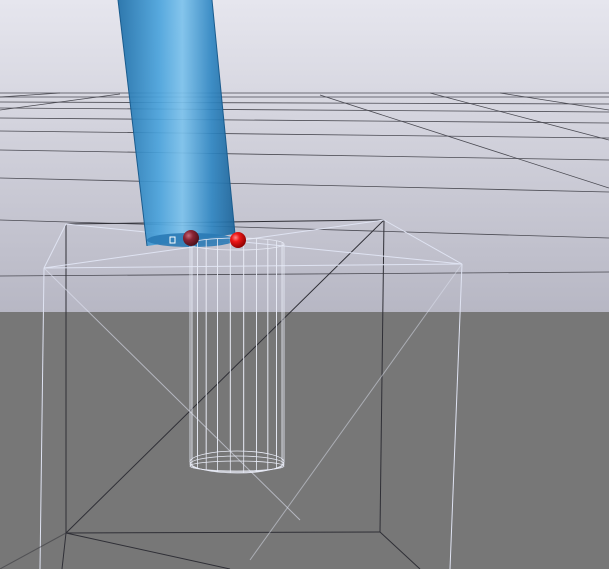 Image resolution: width=609 pixels, height=569 pixels. Describe the element at coordinates (238, 240) in the screenshot. I see `red-contact-sphere` at that location.